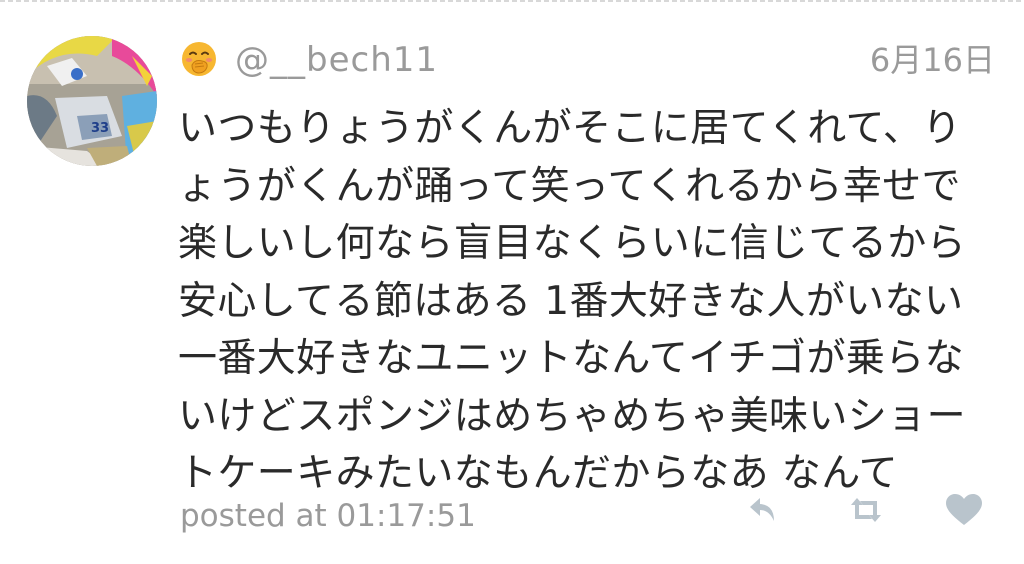 This screenshot has height=564, width=1024. Describe the element at coordinates (570, 128) in the screenshot. I see `tweet-text-line: いつもりょうがくんがそこに居てくれて、り` at that location.